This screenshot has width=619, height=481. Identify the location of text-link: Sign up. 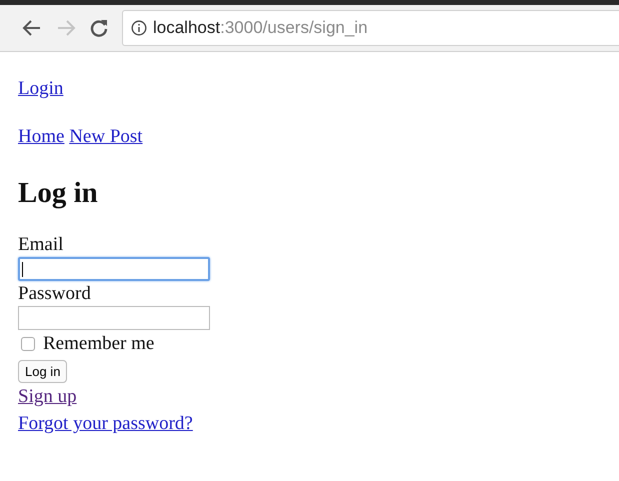
(47, 396).